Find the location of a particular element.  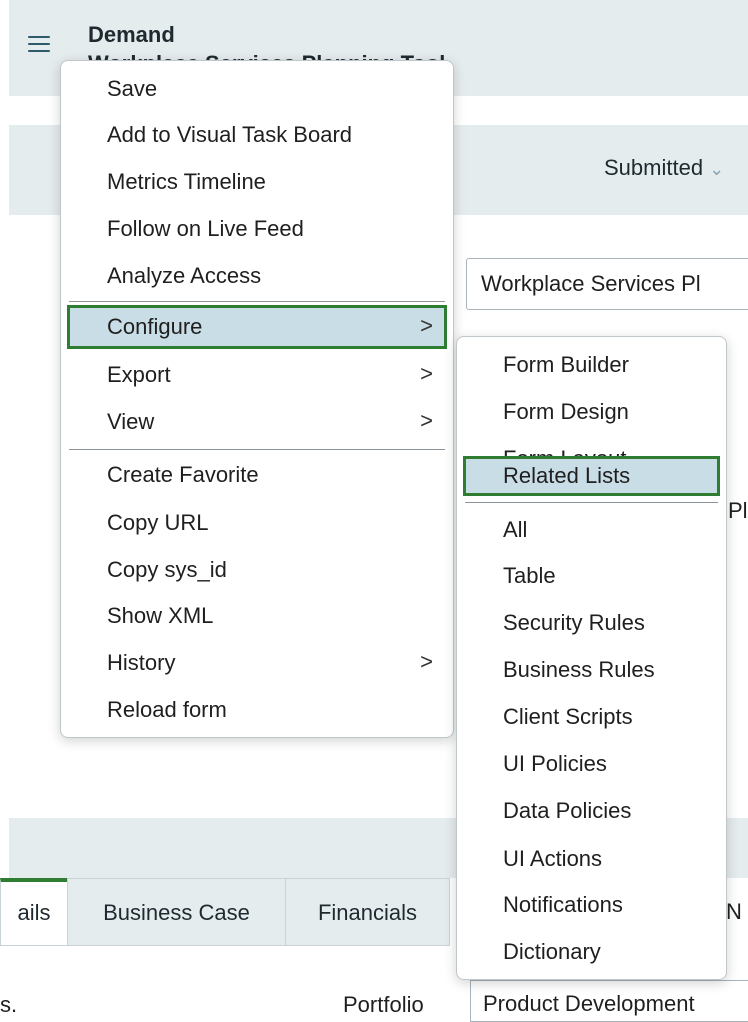

name-field-value: Workplace Services Pl is located at coordinates (591, 283).